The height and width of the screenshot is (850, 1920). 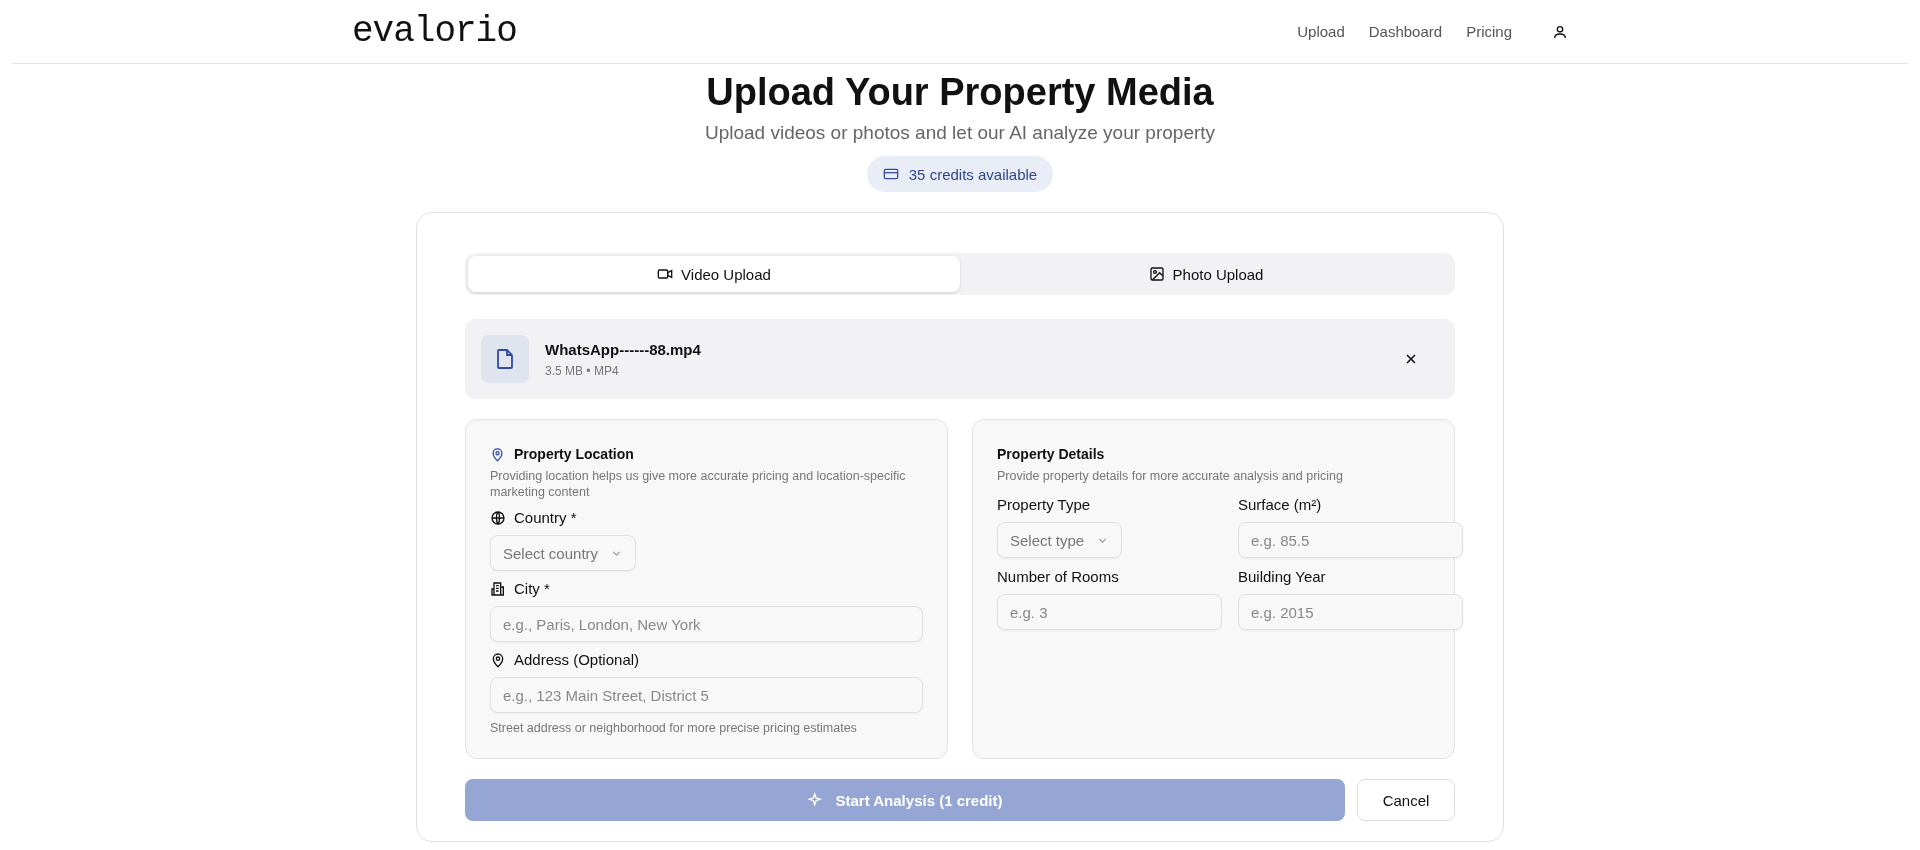 What do you see at coordinates (714, 274) in the screenshot?
I see `tab: Video Upload` at bounding box center [714, 274].